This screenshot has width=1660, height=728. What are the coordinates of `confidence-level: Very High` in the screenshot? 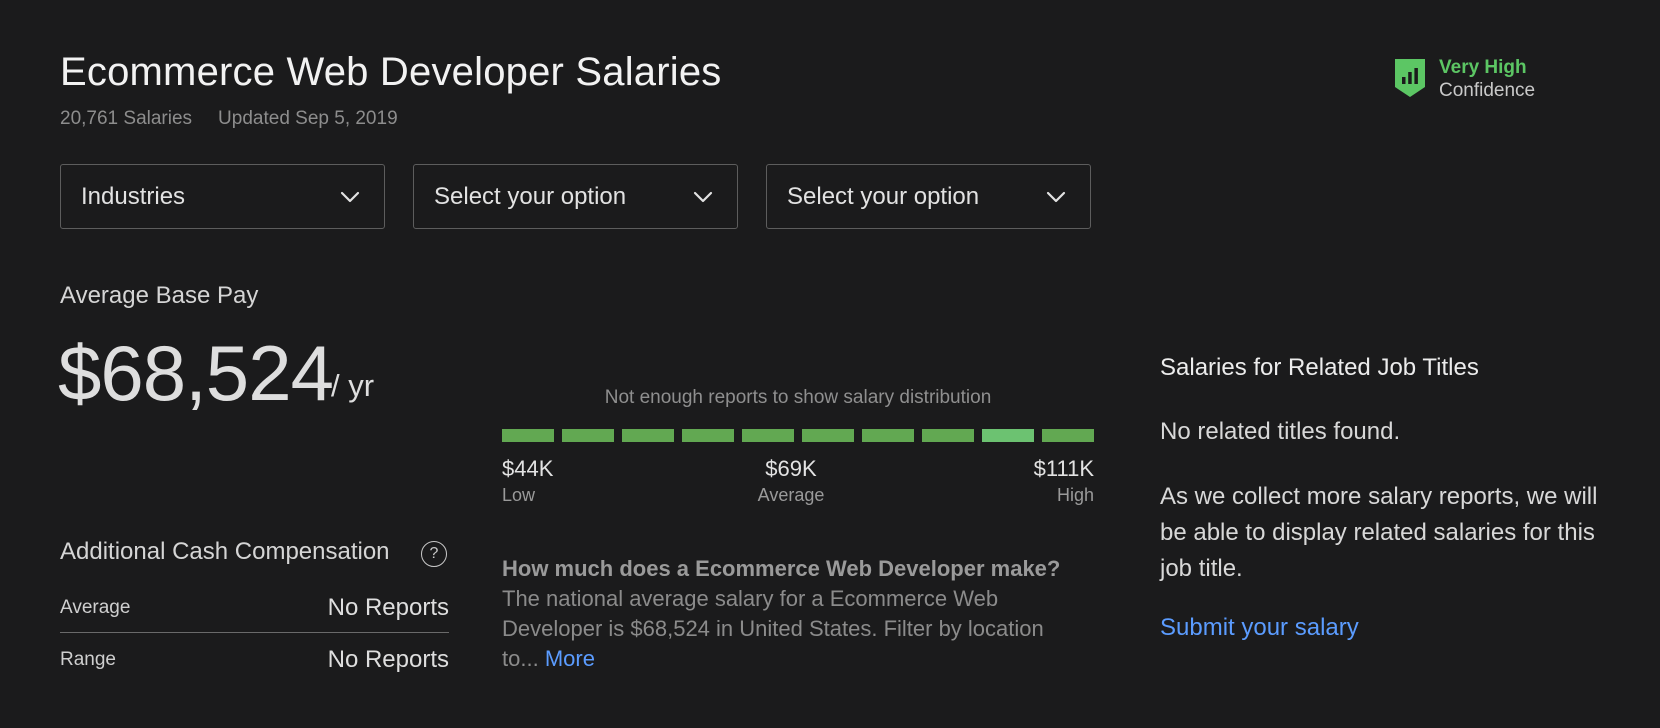 It's located at (1483, 67).